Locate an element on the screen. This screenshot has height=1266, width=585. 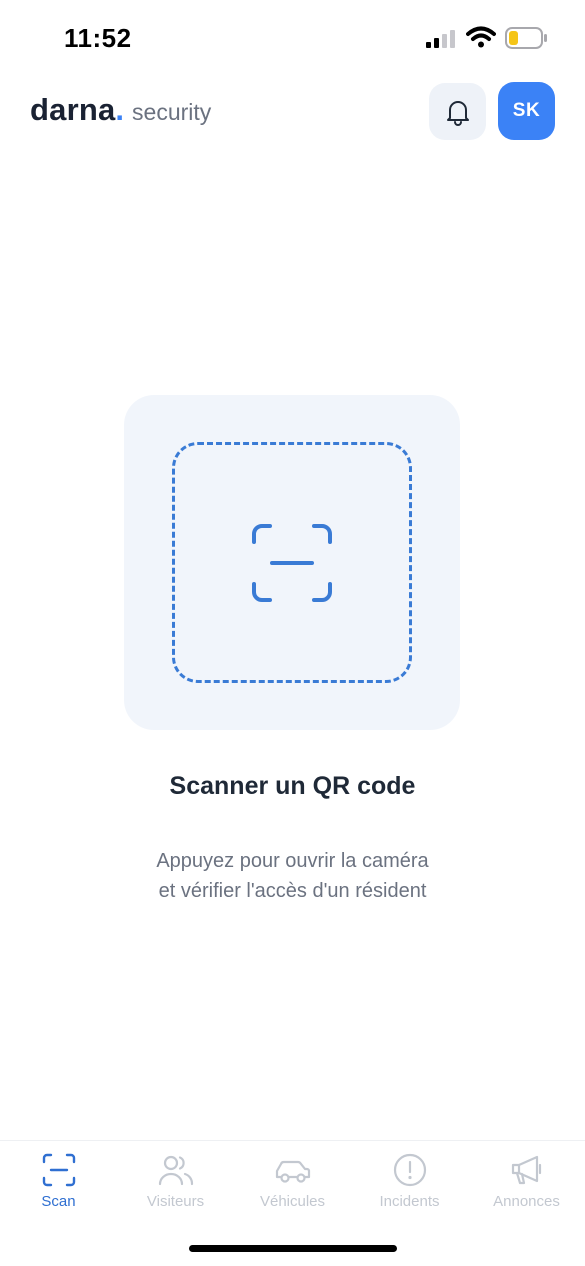
notifications-button is located at coordinates (457, 111).